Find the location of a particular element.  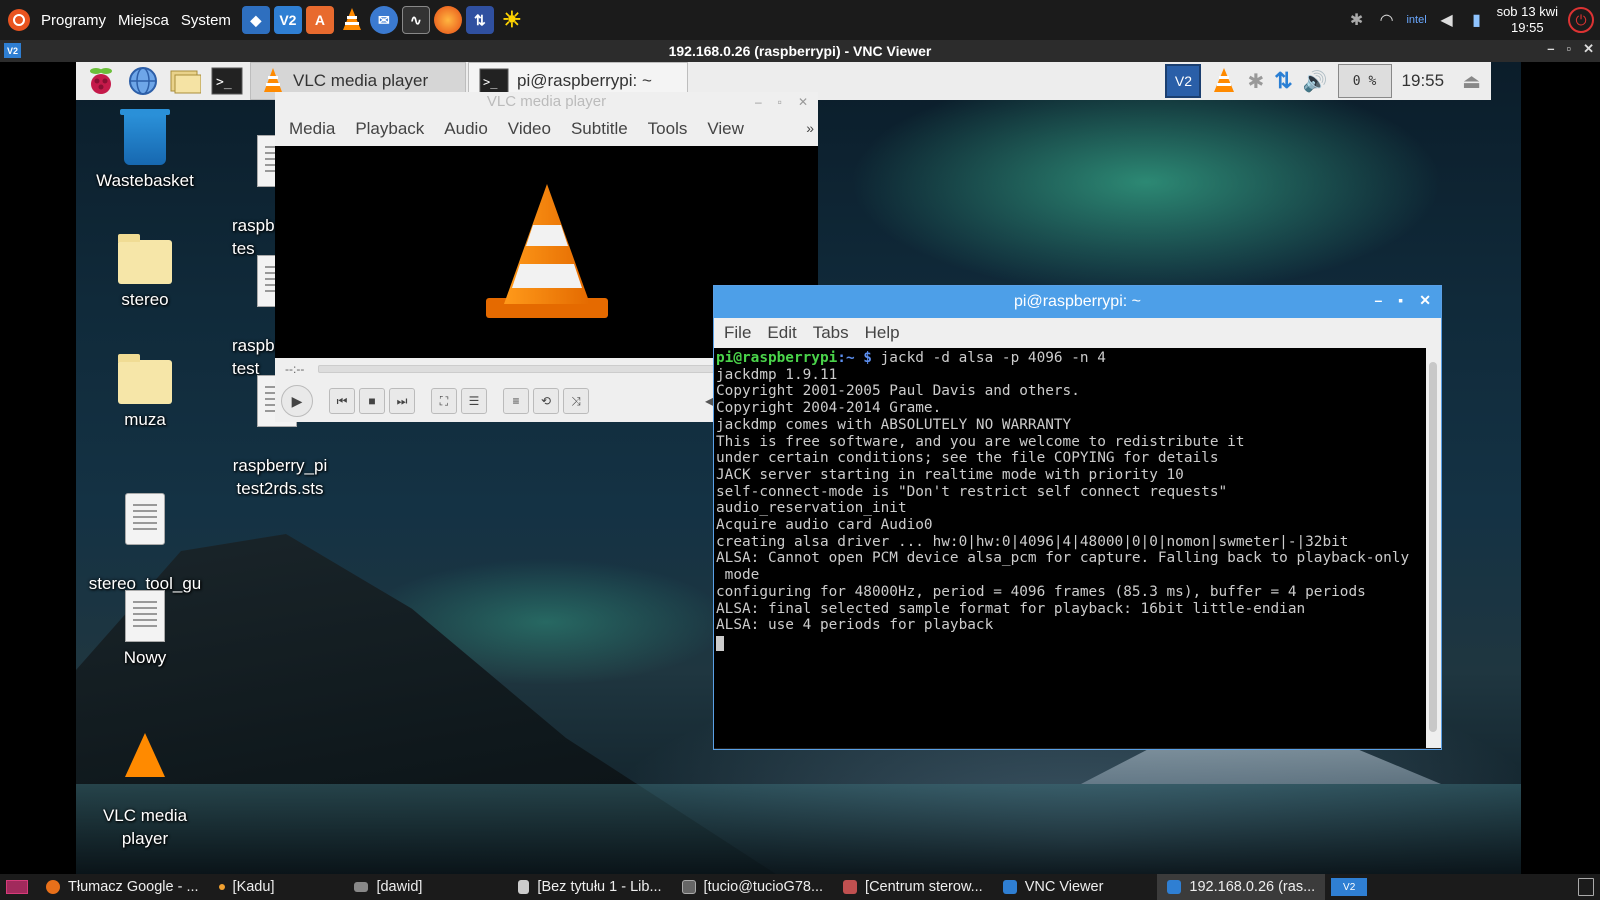

volume-icon: 🔊 is located at coordinates (1315, 81).